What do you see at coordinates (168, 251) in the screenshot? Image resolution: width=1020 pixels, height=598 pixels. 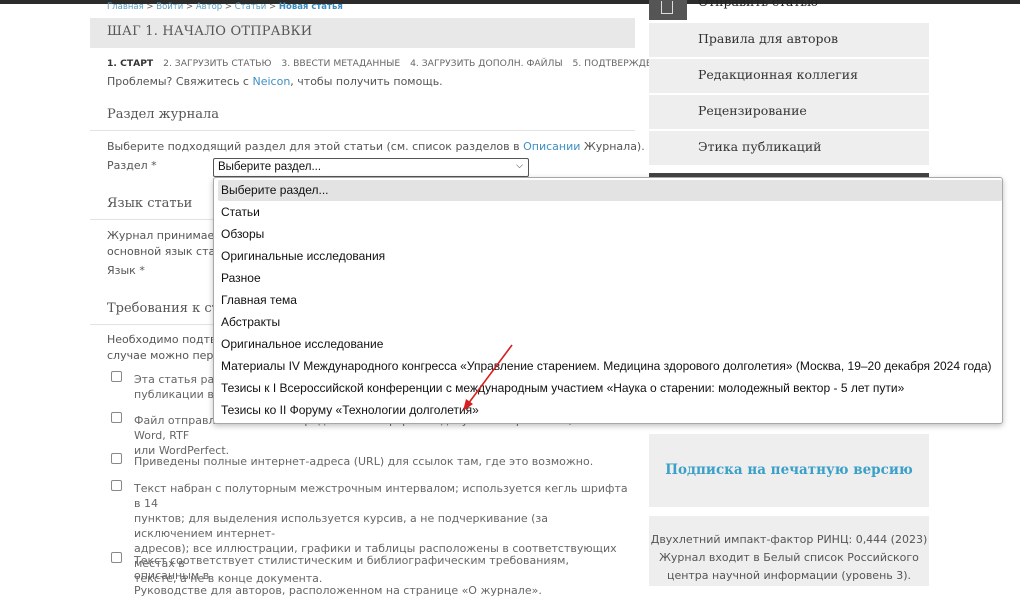 I see `language-desc-line2: основной язык стать` at bounding box center [168, 251].